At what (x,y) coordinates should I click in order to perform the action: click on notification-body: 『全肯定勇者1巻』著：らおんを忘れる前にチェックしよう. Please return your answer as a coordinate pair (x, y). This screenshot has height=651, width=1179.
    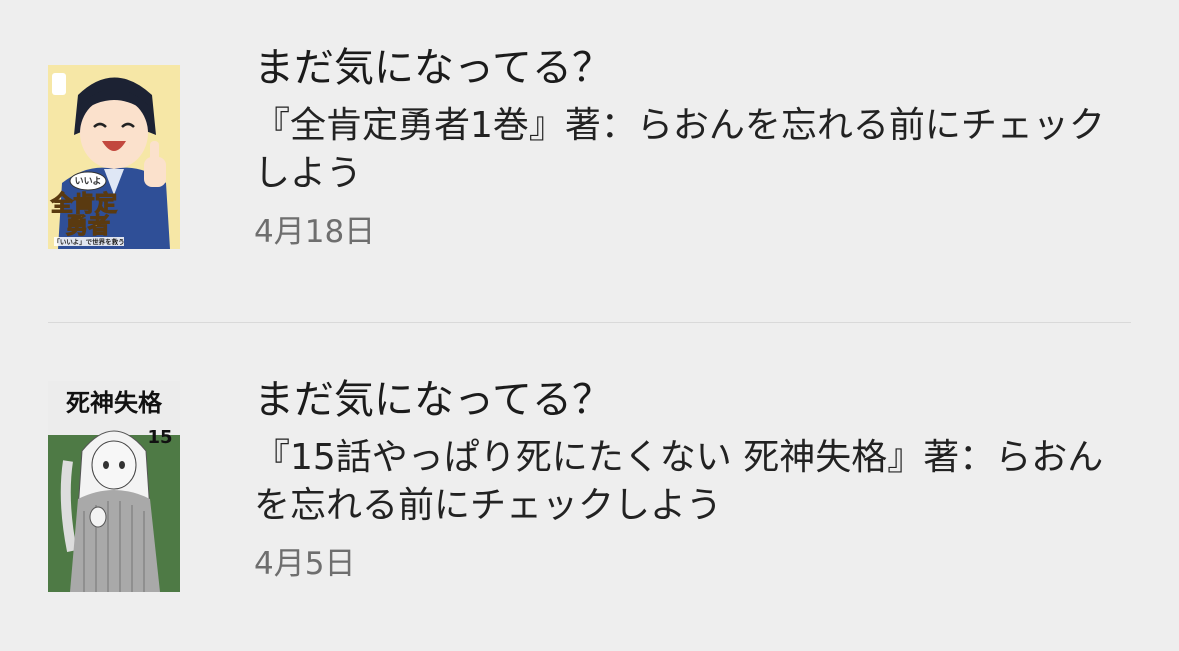
    Looking at the image, I should click on (679, 149).